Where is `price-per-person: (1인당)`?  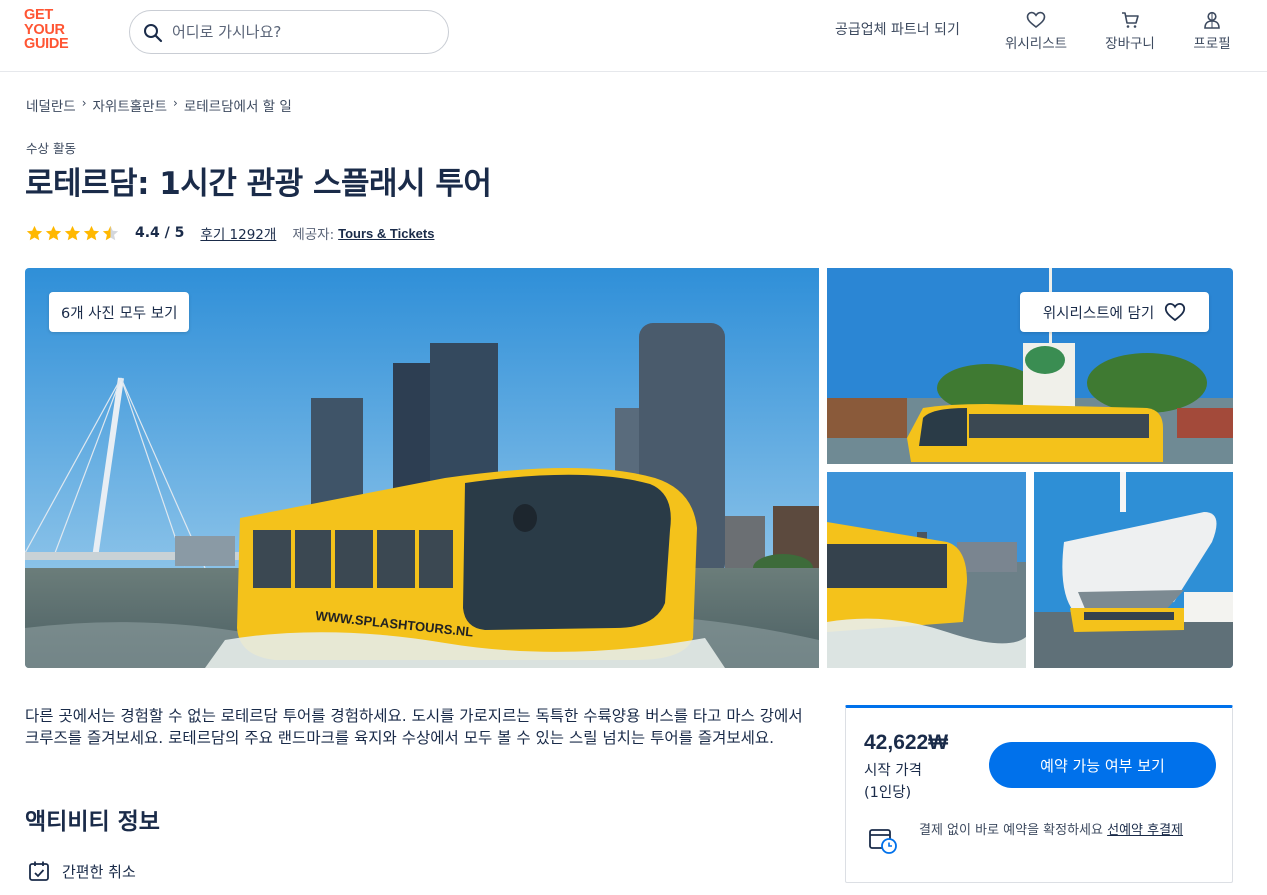 price-per-person: (1인당) is located at coordinates (888, 793).